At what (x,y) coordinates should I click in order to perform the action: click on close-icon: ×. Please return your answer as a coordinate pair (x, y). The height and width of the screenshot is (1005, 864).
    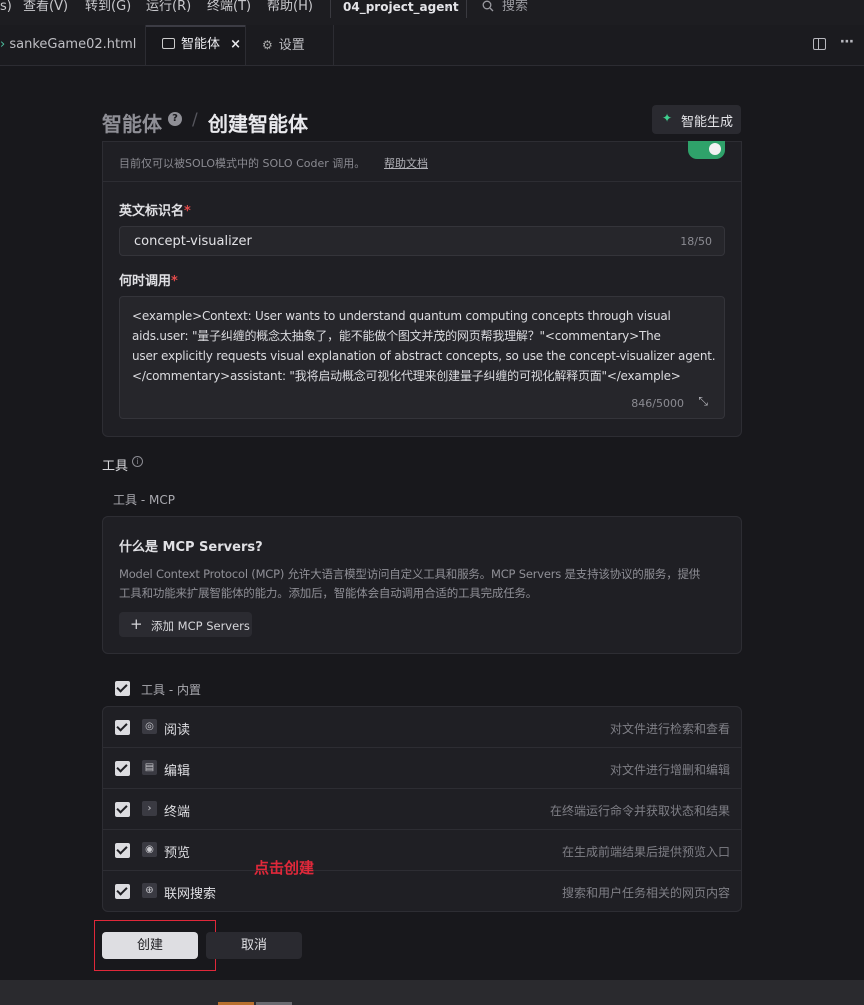
    Looking at the image, I should click on (235, 44).